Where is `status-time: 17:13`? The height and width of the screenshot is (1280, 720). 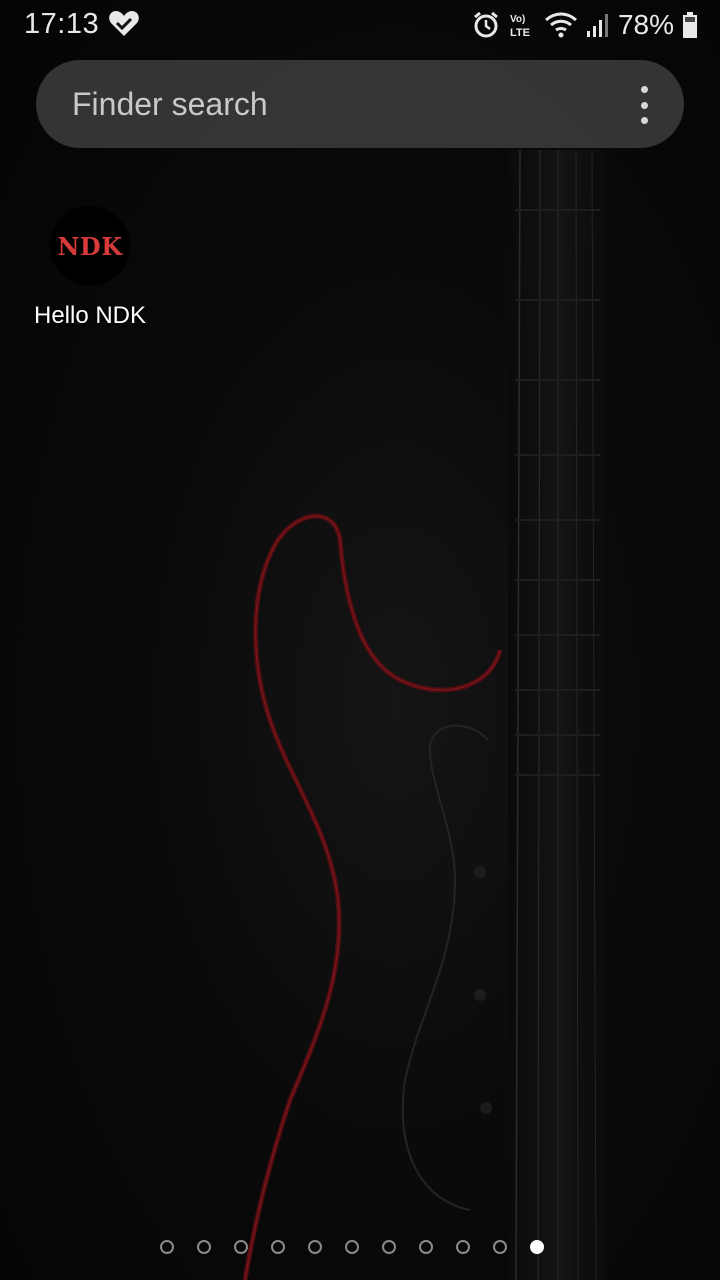 status-time: 17:13 is located at coordinates (62, 24).